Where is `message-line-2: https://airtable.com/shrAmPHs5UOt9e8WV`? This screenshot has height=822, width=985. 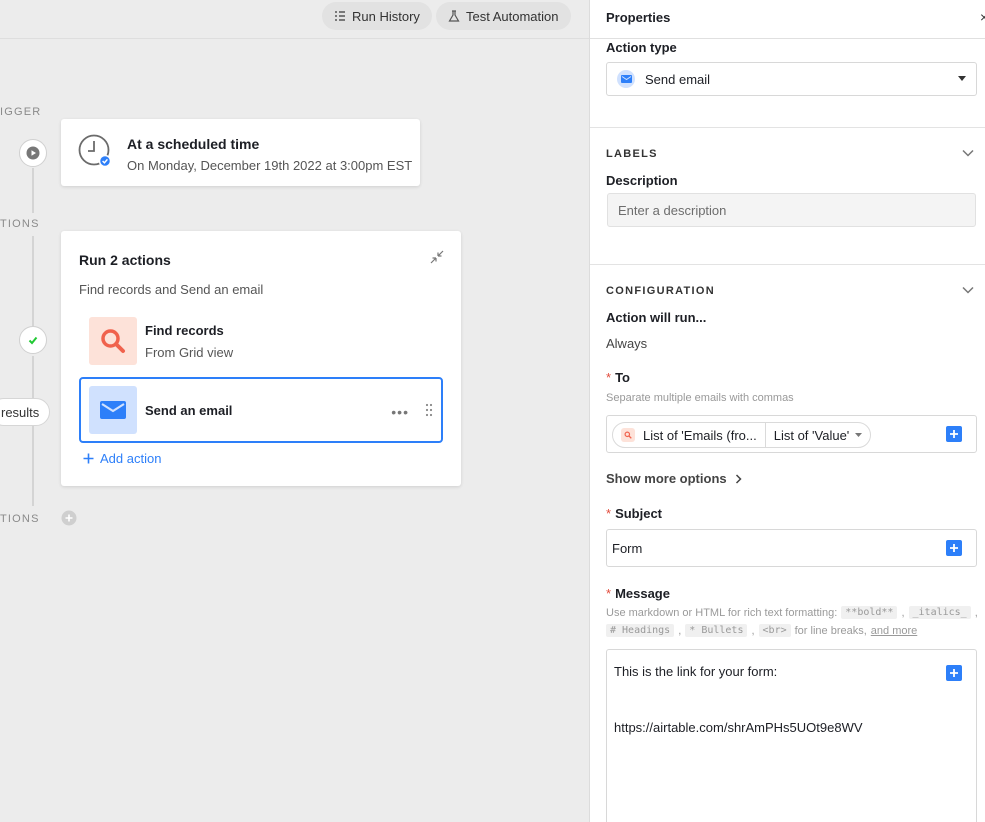 message-line-2: https://airtable.com/shrAmPHs5UOt9e8WV is located at coordinates (738, 727).